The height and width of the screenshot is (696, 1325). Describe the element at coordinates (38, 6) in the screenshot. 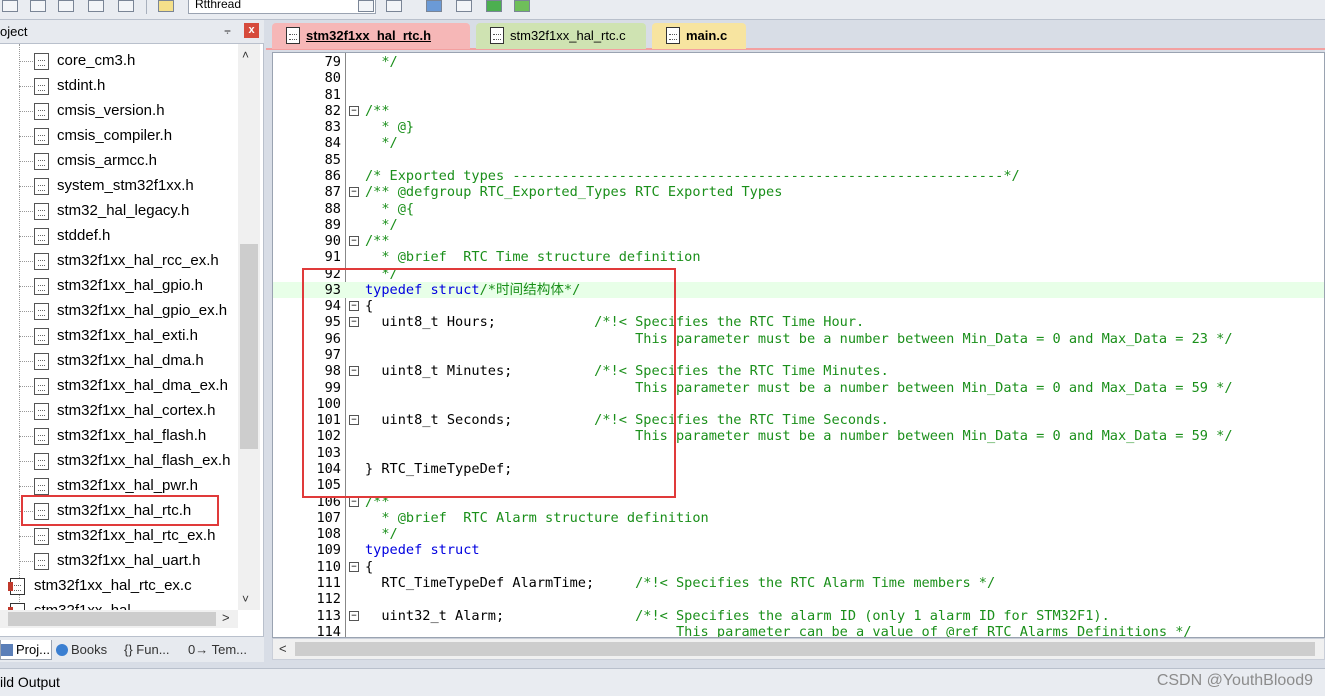

I see `save-icon` at that location.